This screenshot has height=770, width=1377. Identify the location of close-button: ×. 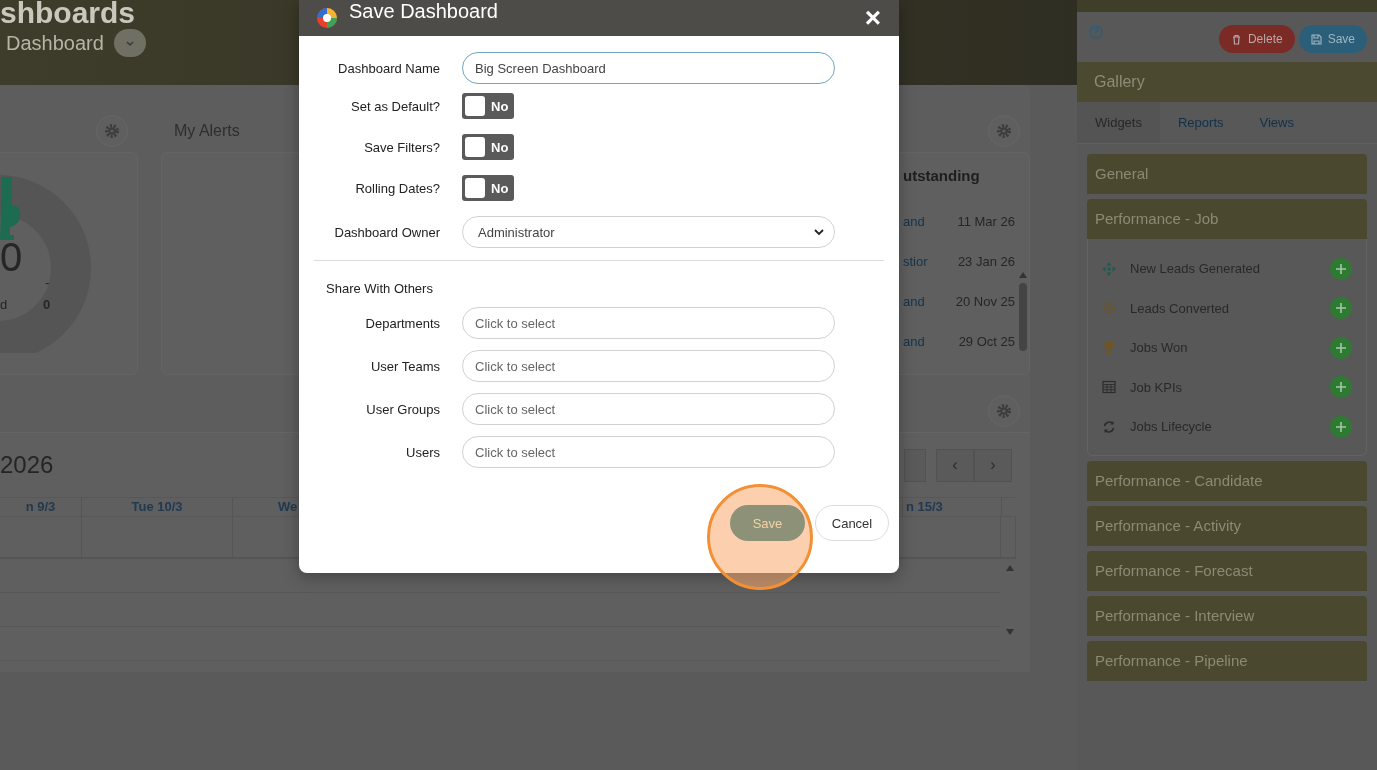
(872, 18).